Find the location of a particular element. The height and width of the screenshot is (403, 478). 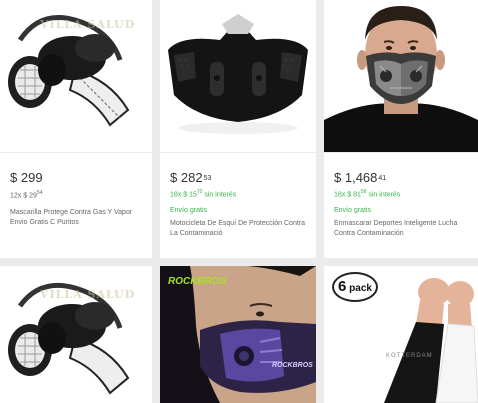

gas-respirator-image is located at coordinates (76, 334).